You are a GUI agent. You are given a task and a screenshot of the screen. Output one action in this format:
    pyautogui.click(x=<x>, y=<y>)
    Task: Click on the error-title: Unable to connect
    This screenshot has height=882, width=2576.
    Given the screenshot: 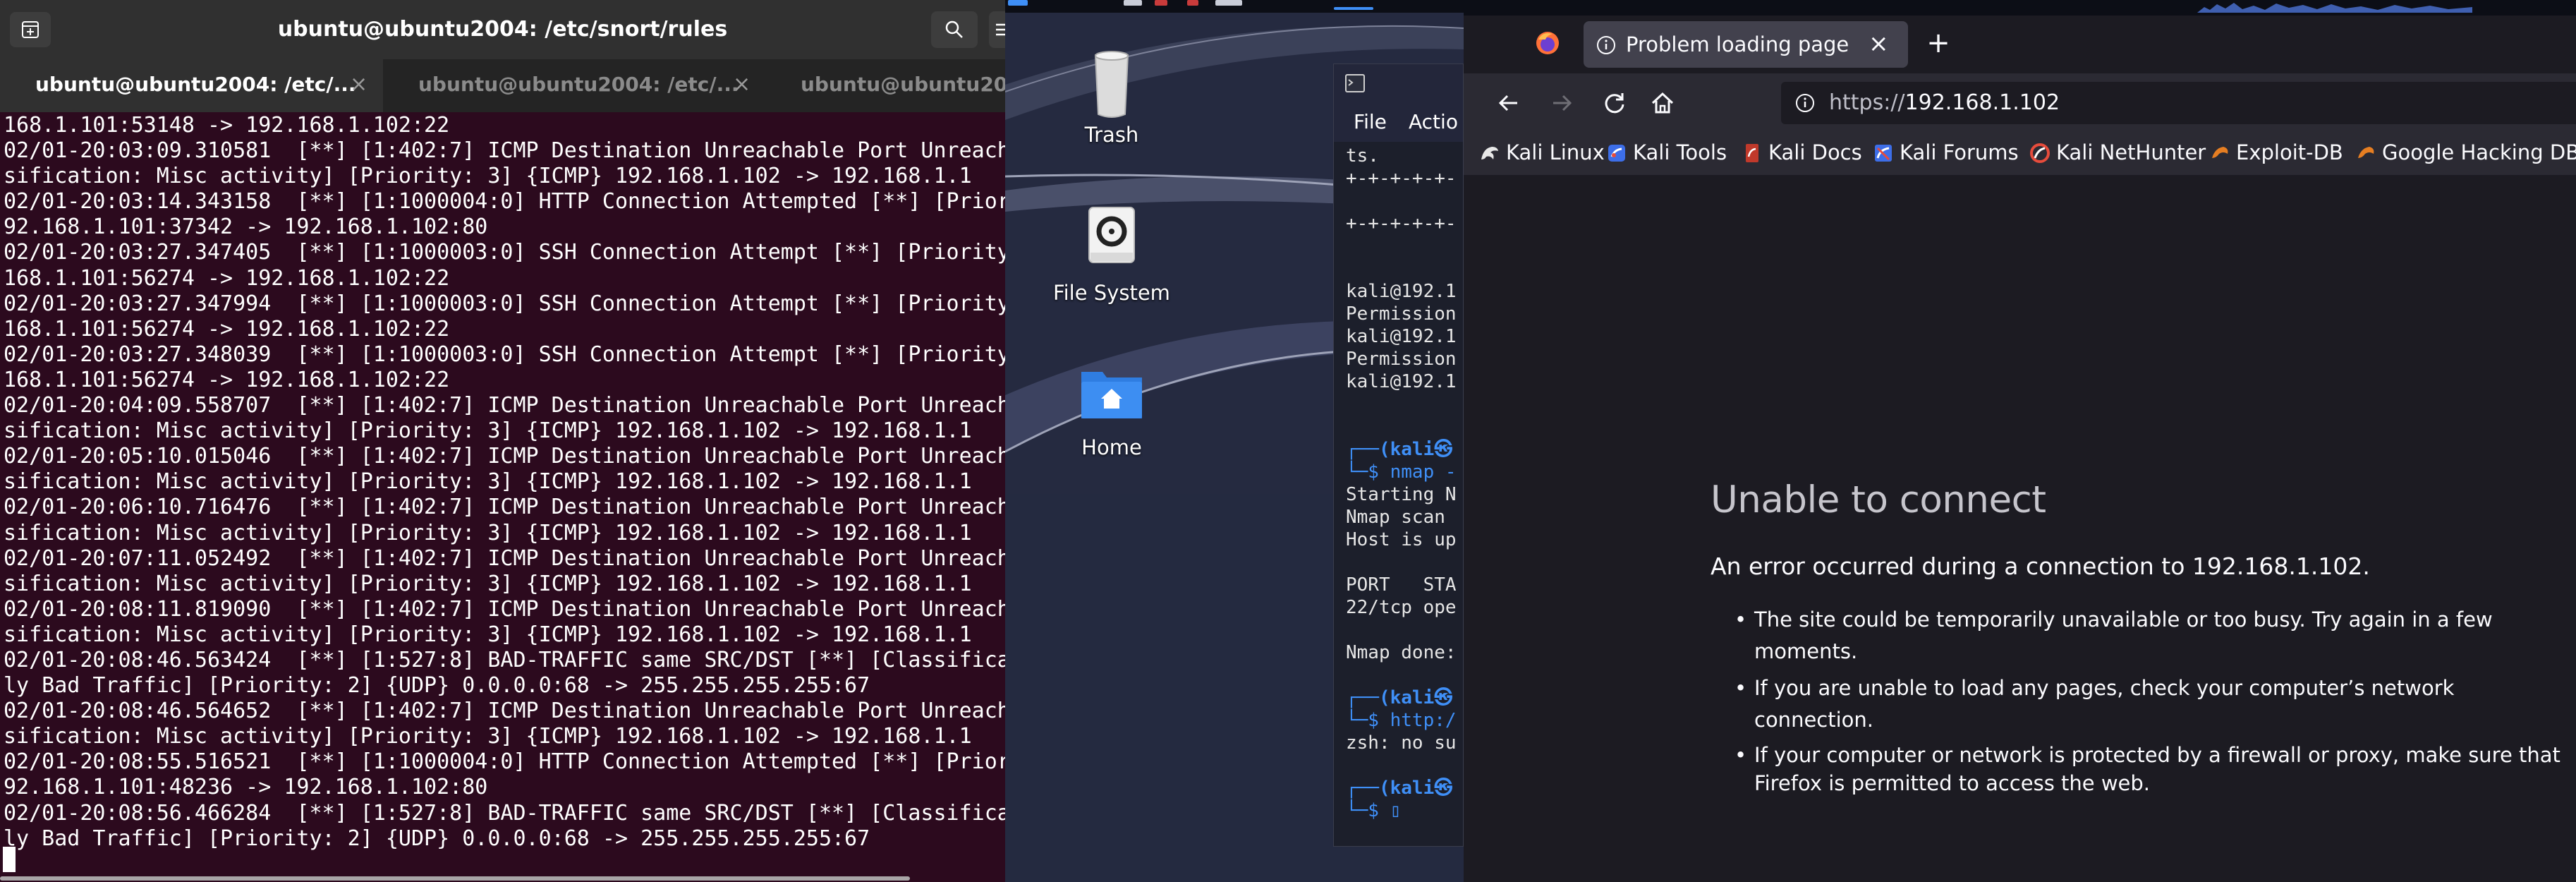 What is the action you would take?
    pyautogui.click(x=1878, y=499)
    